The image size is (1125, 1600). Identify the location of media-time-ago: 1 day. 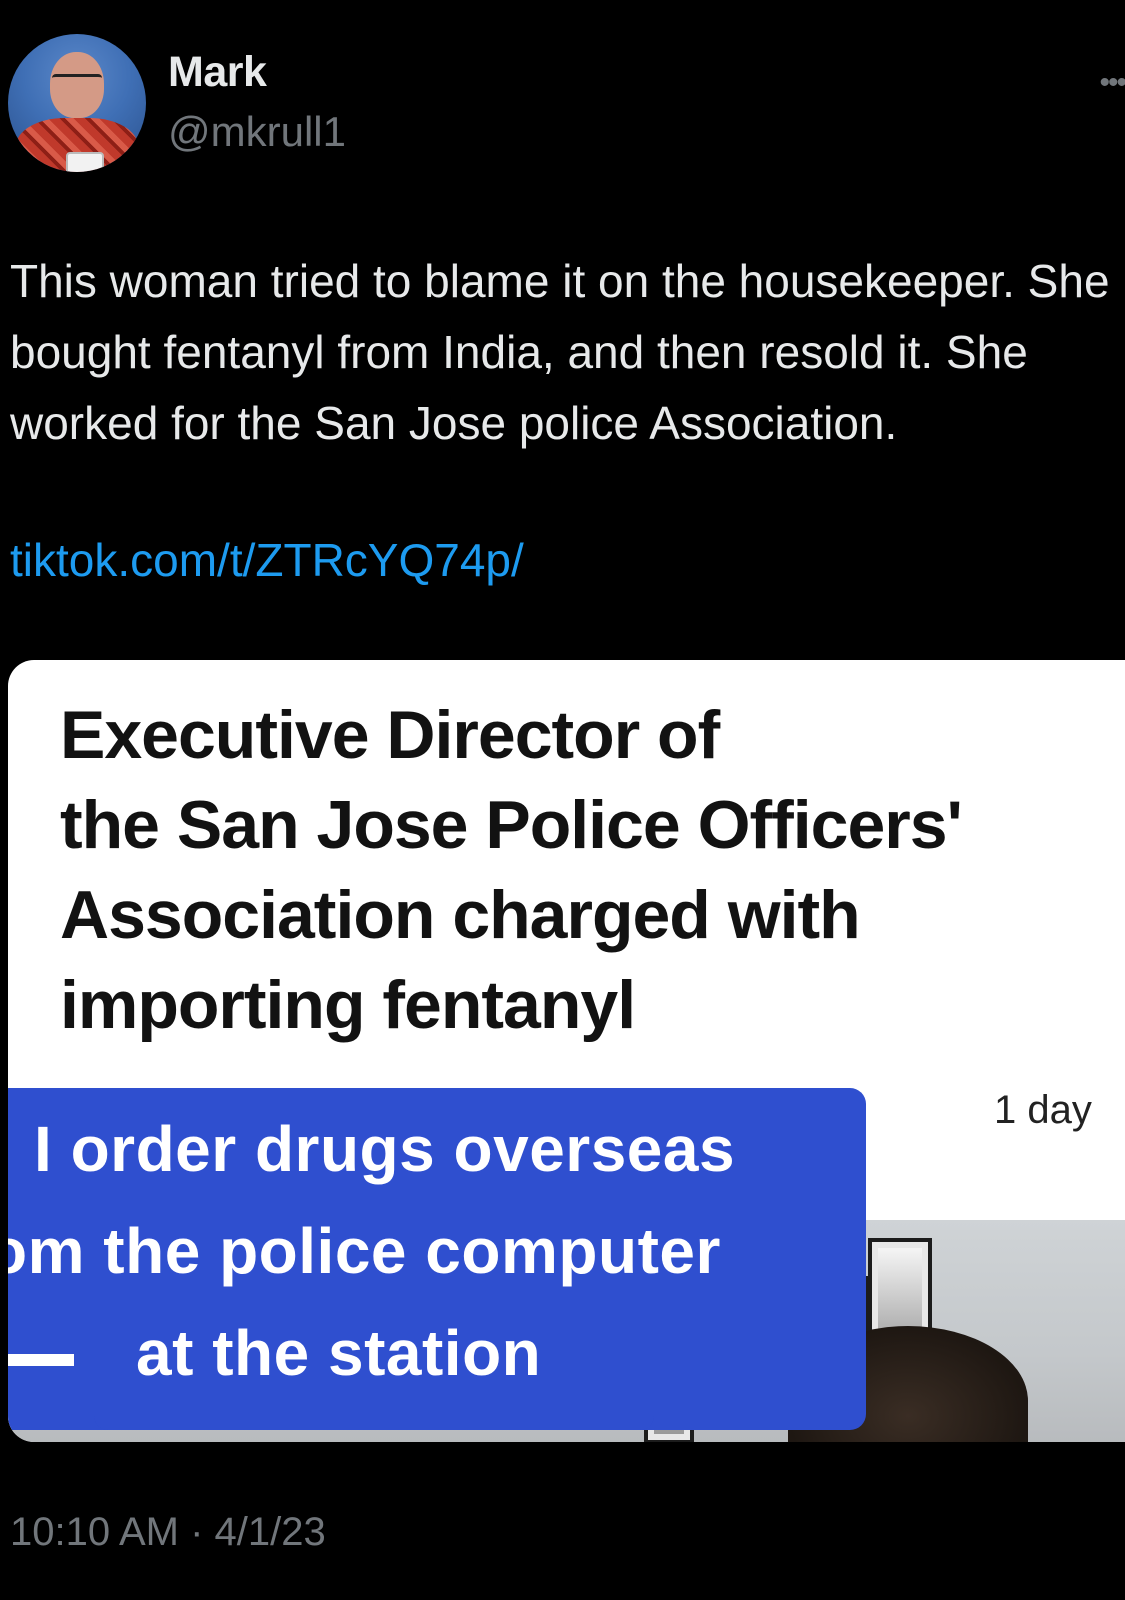
(1043, 1110).